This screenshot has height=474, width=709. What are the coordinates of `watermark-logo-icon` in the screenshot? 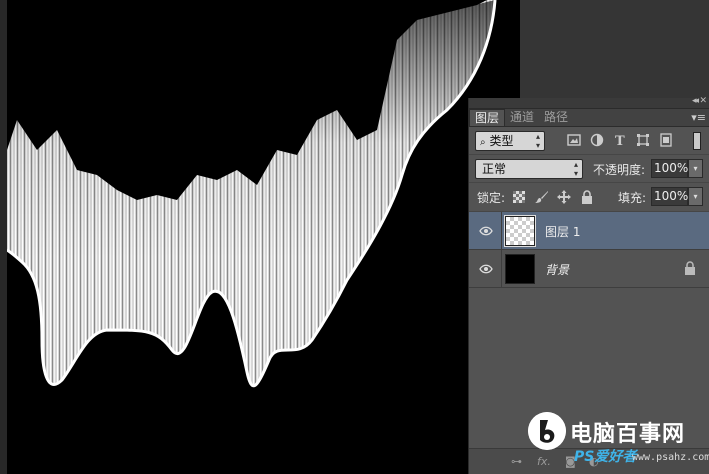 It's located at (547, 431).